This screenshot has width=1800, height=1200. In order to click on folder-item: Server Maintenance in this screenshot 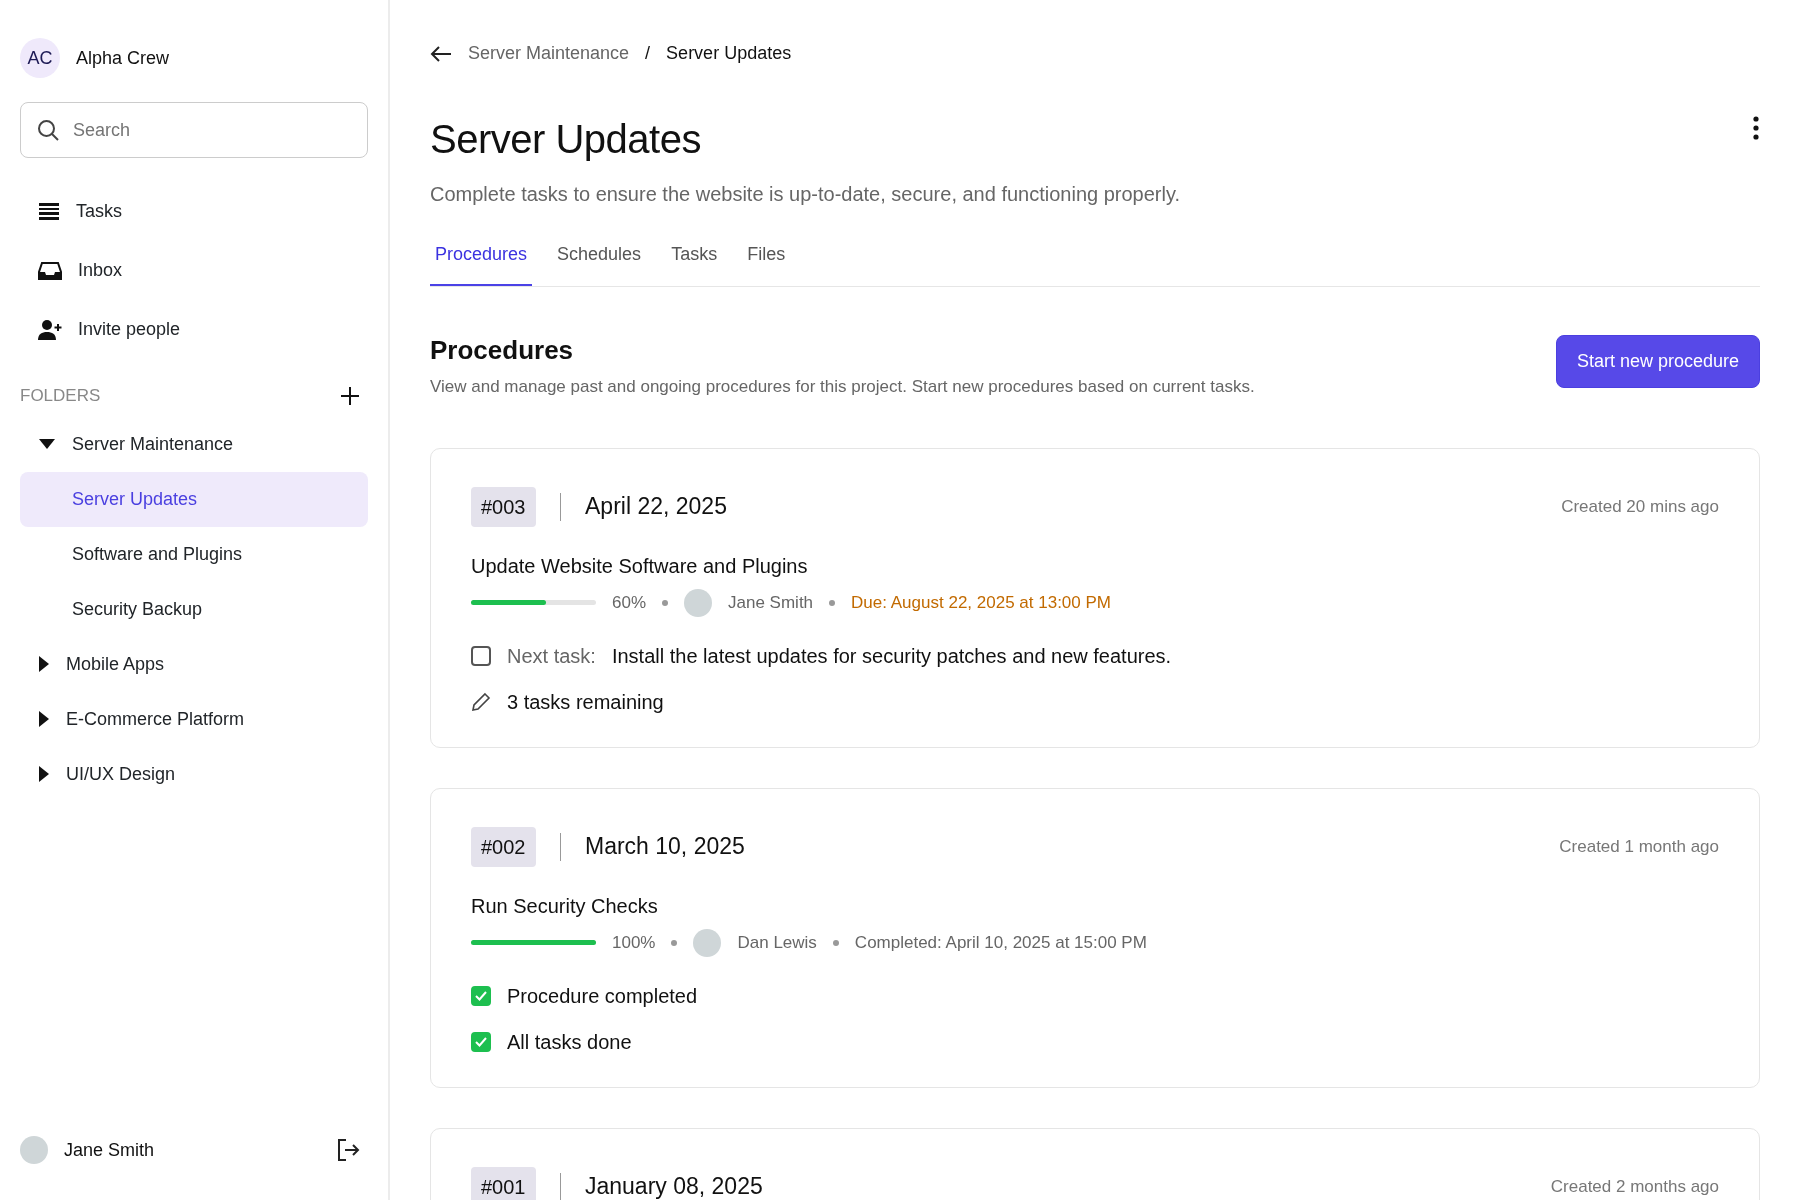, I will do `click(194, 444)`.